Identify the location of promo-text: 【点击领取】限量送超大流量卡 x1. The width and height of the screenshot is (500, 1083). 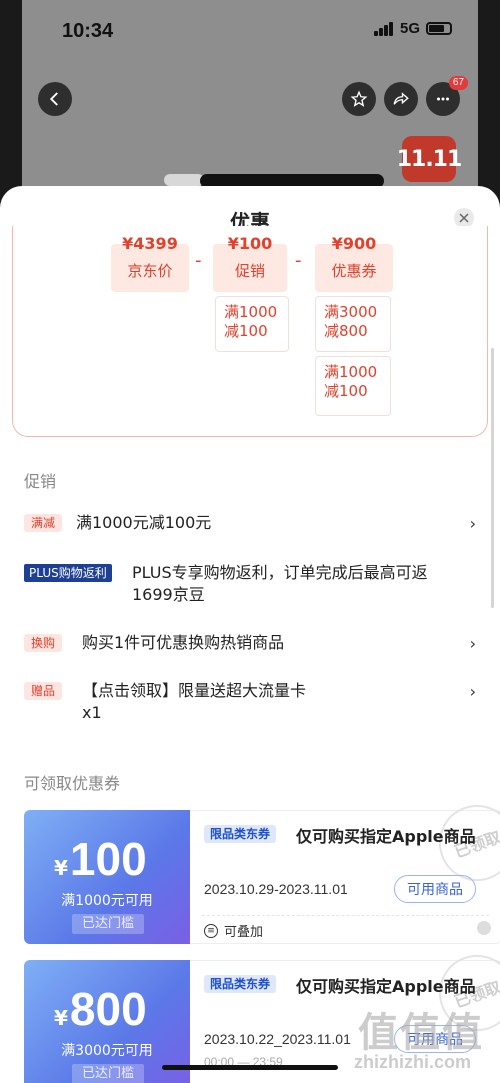
(194, 701).